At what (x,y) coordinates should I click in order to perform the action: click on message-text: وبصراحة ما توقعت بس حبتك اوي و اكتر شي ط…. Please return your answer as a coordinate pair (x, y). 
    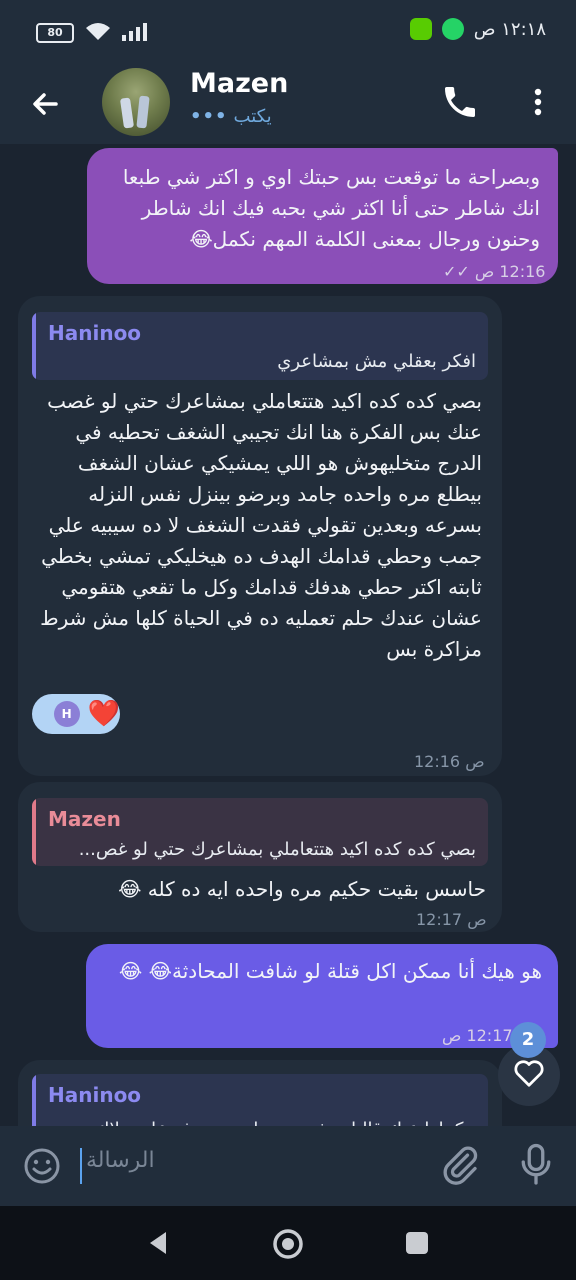
    Looking at the image, I should click on (331, 208).